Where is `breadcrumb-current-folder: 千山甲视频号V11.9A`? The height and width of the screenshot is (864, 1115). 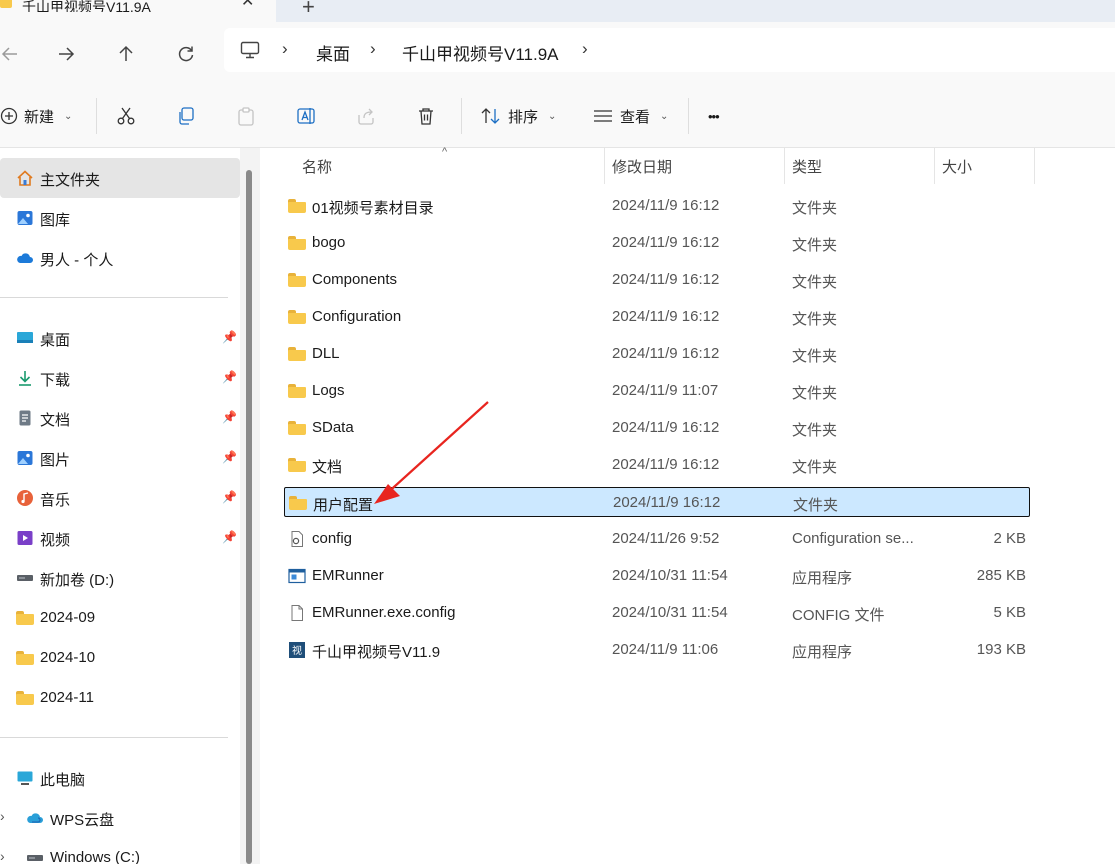 breadcrumb-current-folder: 千山甲视频号V11.9A is located at coordinates (480, 52).